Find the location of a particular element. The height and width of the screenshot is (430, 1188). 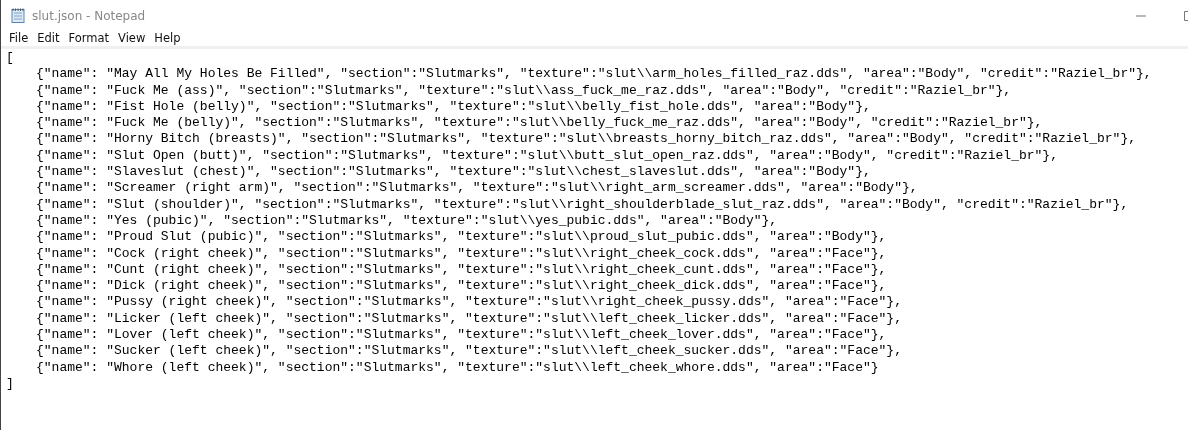

menu-item: Edit is located at coordinates (51, 38).